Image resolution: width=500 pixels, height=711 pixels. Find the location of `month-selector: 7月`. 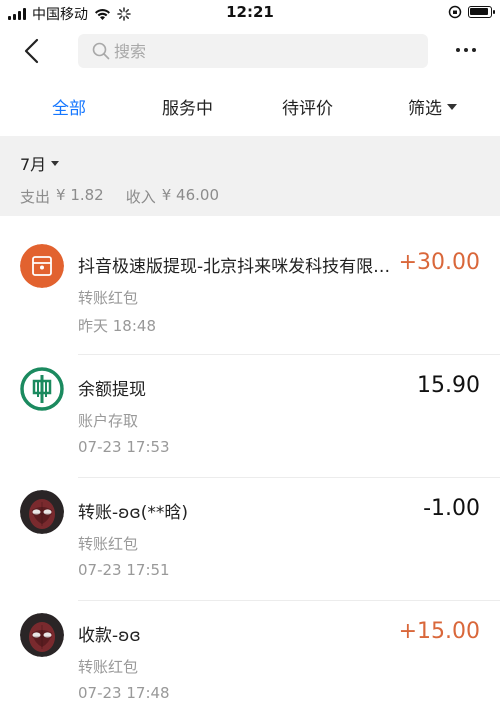

month-selector: 7月 is located at coordinates (40, 163).